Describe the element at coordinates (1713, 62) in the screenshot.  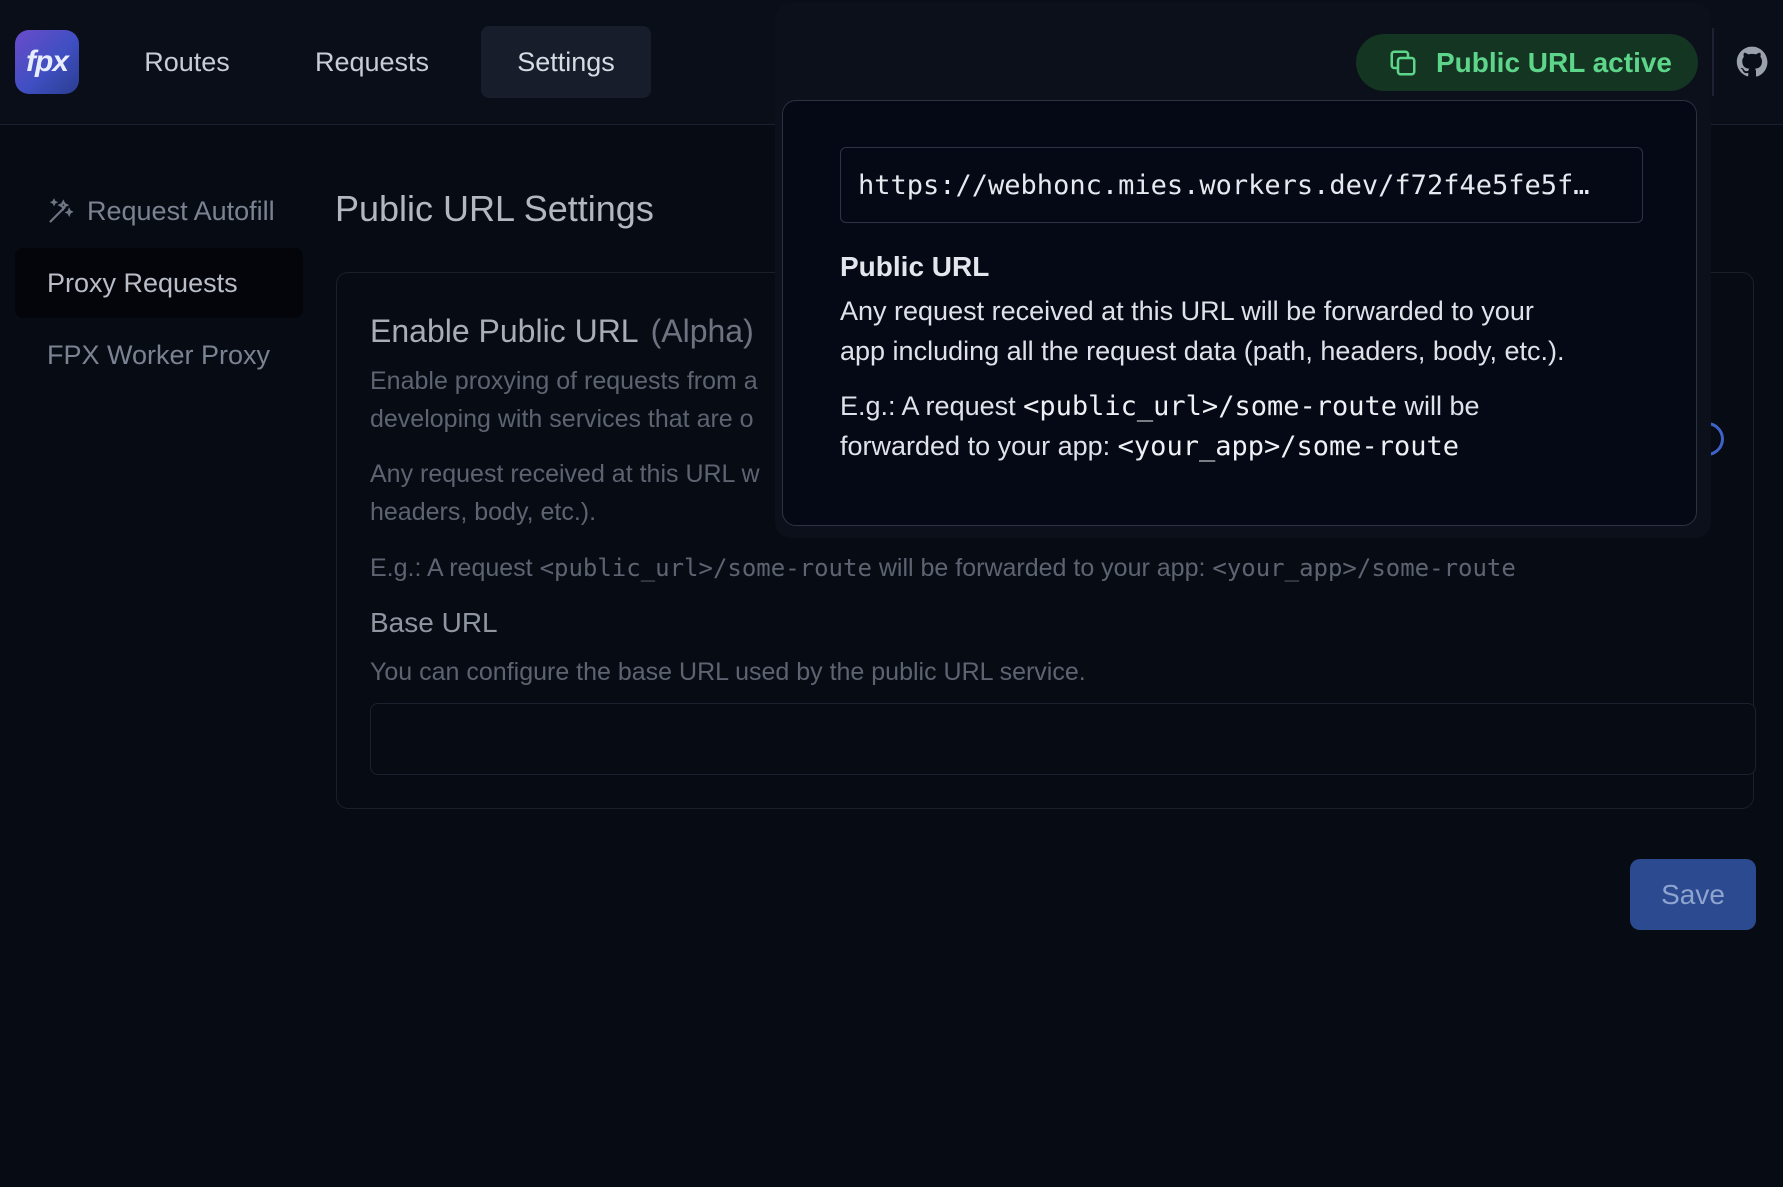
I see `header-divider` at that location.